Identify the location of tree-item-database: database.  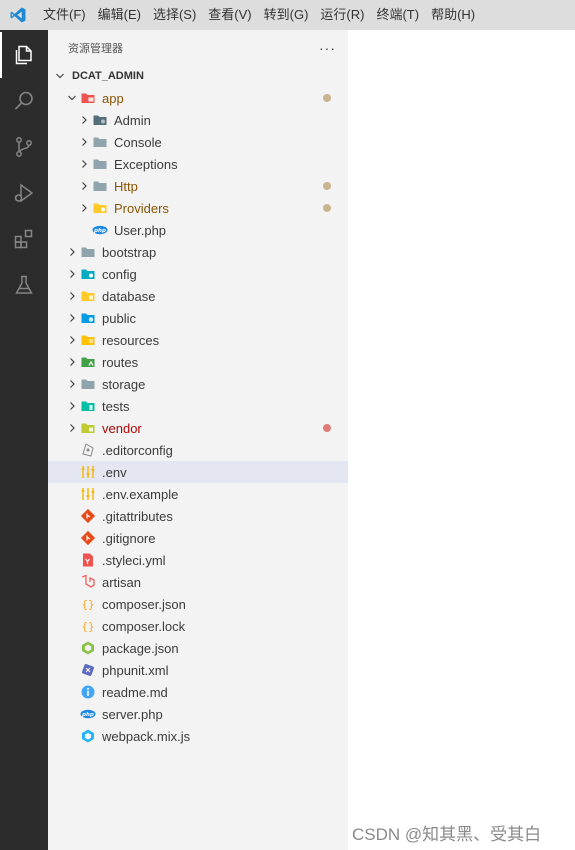
(198, 296).